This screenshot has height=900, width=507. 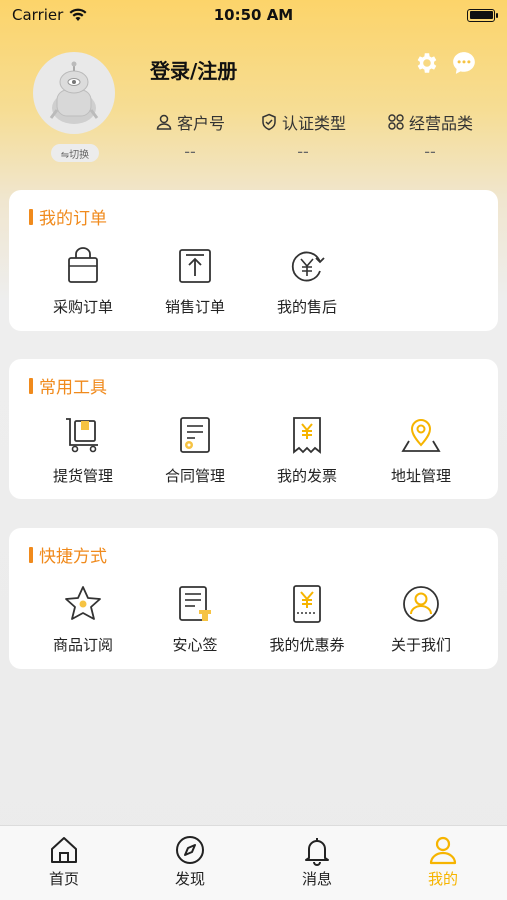 What do you see at coordinates (313, 123) in the screenshot?
I see `stat-label: 认证类型` at bounding box center [313, 123].